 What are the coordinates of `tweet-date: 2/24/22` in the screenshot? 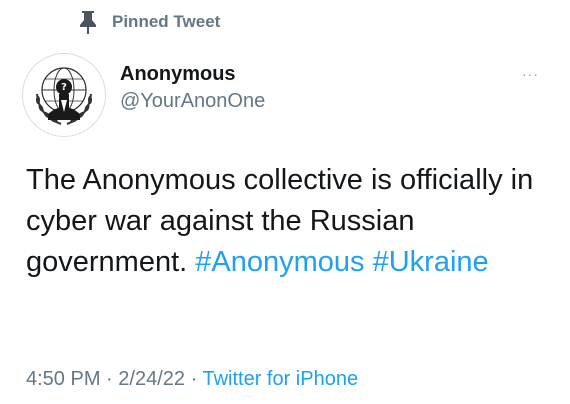 It's located at (151, 379).